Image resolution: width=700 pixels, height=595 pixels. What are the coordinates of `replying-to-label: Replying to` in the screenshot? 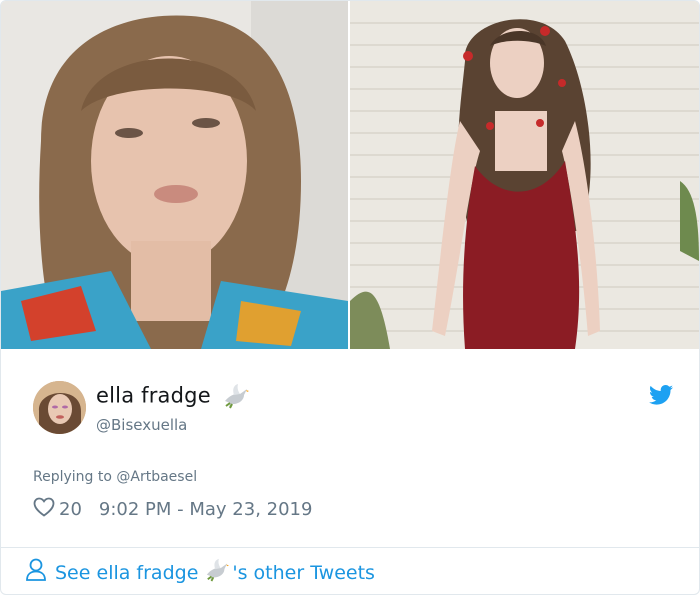 It's located at (72, 477).